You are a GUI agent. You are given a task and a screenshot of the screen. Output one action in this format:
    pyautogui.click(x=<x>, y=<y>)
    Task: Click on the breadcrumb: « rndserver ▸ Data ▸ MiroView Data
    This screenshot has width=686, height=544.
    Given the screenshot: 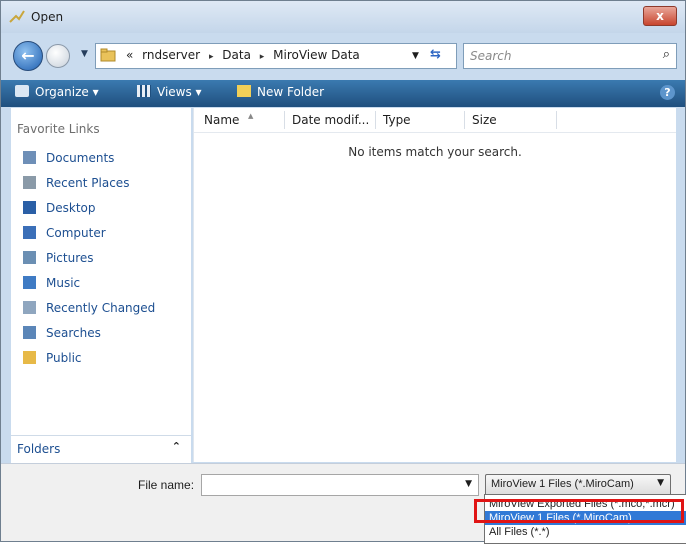 What is the action you would take?
    pyautogui.click(x=245, y=55)
    